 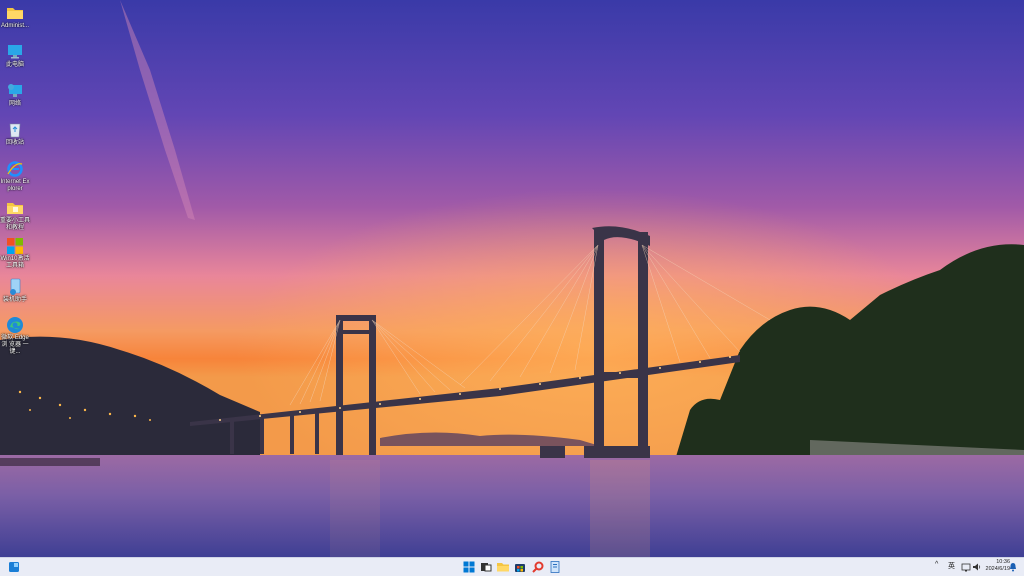 I want to click on clock-time: 10:36, so click(x=1003, y=562).